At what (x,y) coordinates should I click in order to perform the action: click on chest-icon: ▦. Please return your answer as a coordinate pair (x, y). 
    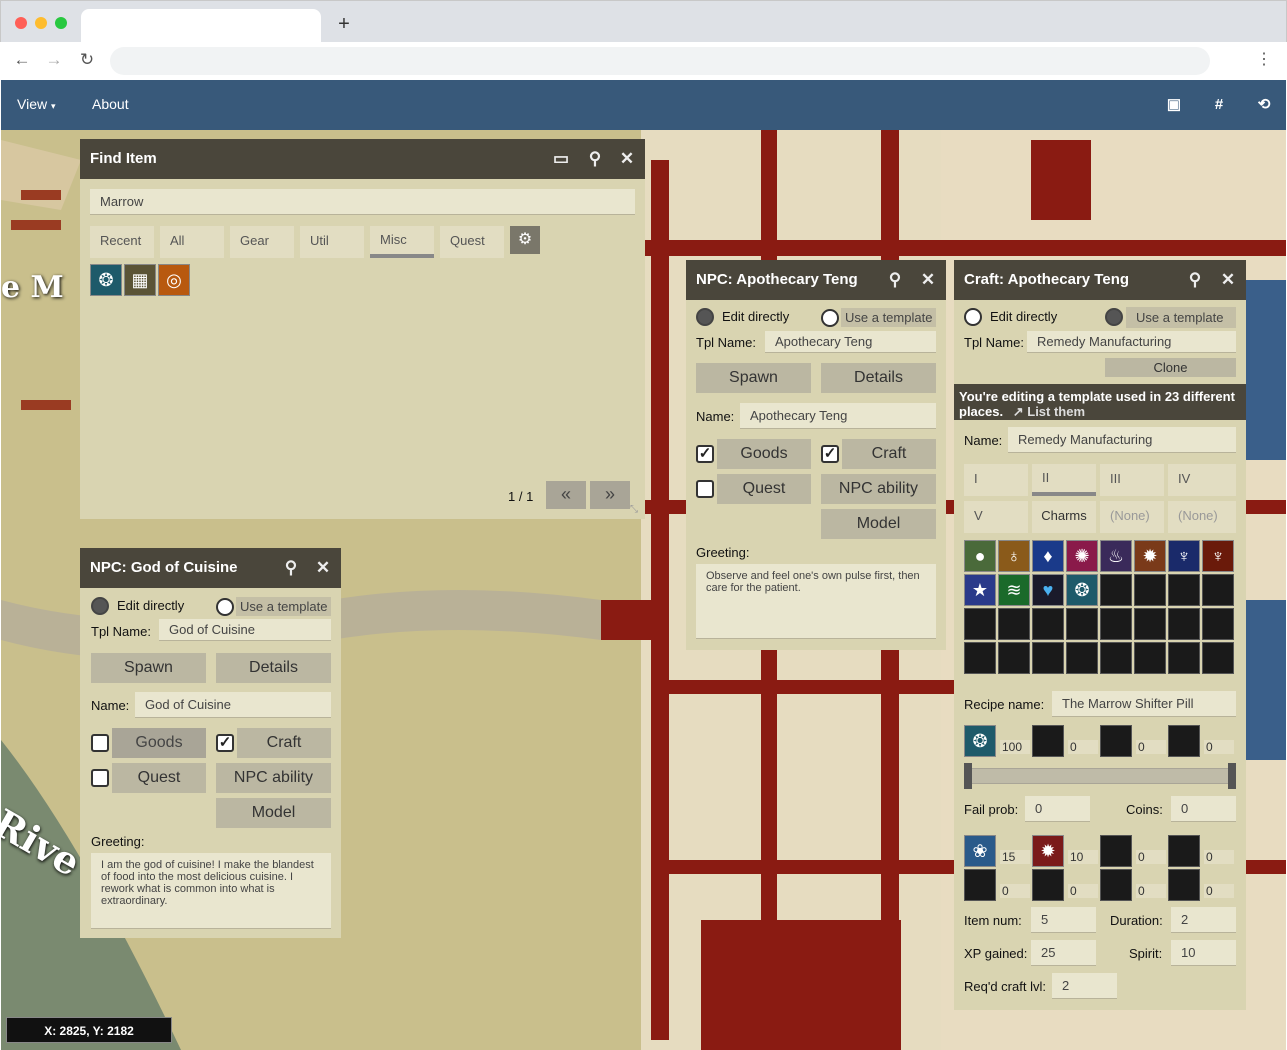
    Looking at the image, I should click on (140, 280).